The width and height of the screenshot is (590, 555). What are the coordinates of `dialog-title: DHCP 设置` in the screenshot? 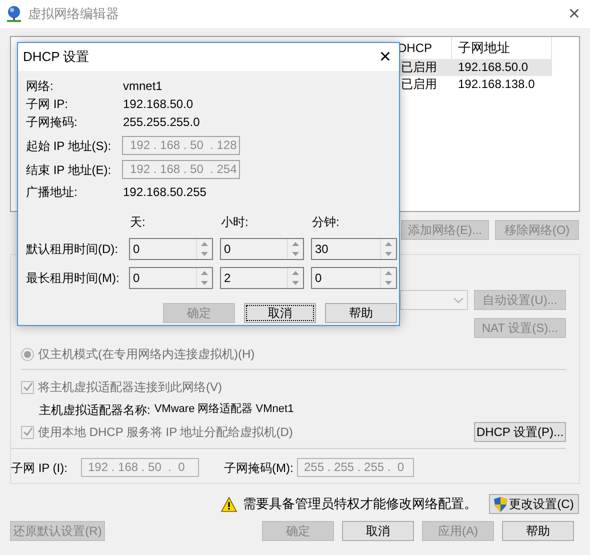 It's located at (56, 57).